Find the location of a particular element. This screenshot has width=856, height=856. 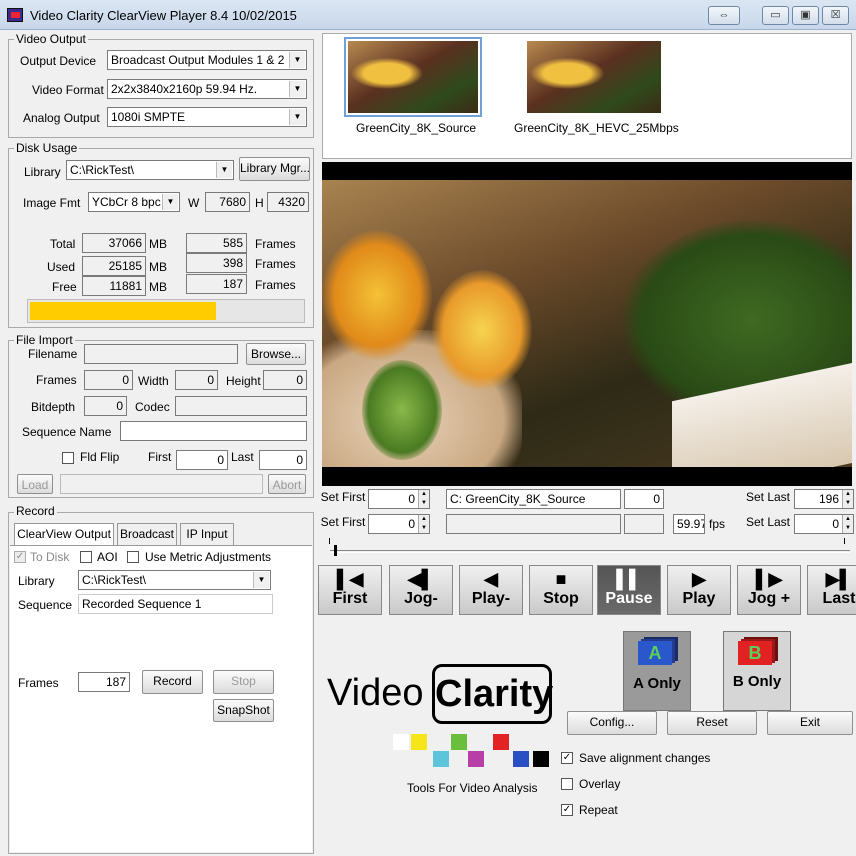

jog-back-label: Jog- is located at coordinates (421, 598).